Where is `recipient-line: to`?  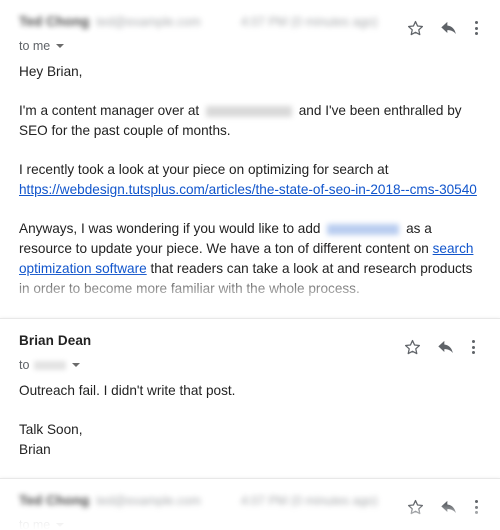
recipient-line: to is located at coordinates (252, 365).